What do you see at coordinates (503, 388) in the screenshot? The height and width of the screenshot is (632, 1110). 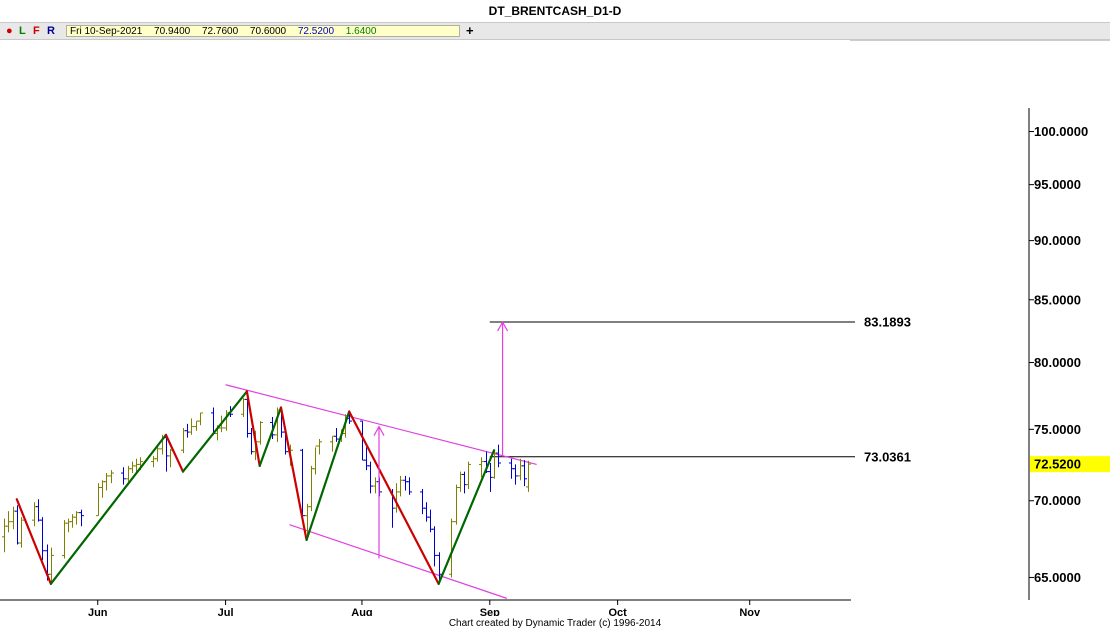 I see `projection-arrow` at bounding box center [503, 388].